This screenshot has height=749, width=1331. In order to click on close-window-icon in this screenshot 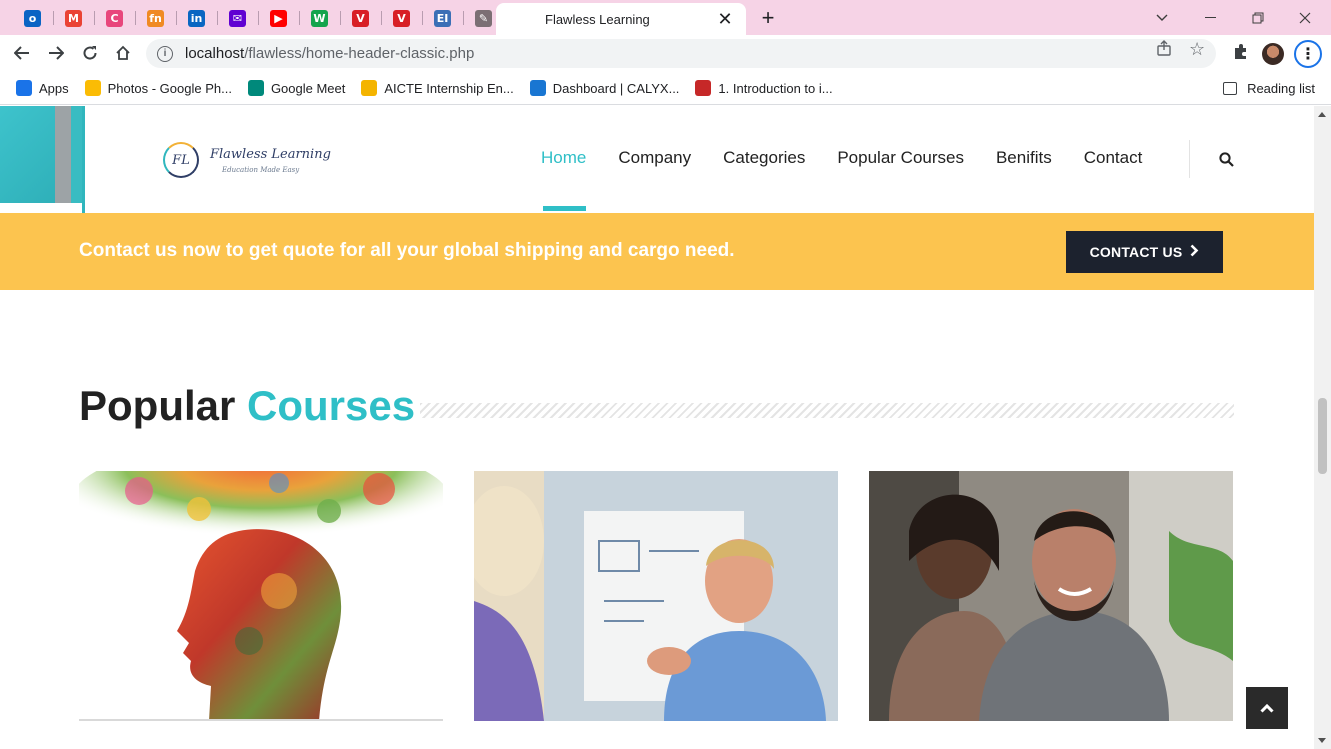, I will do `click(1305, 17)`.